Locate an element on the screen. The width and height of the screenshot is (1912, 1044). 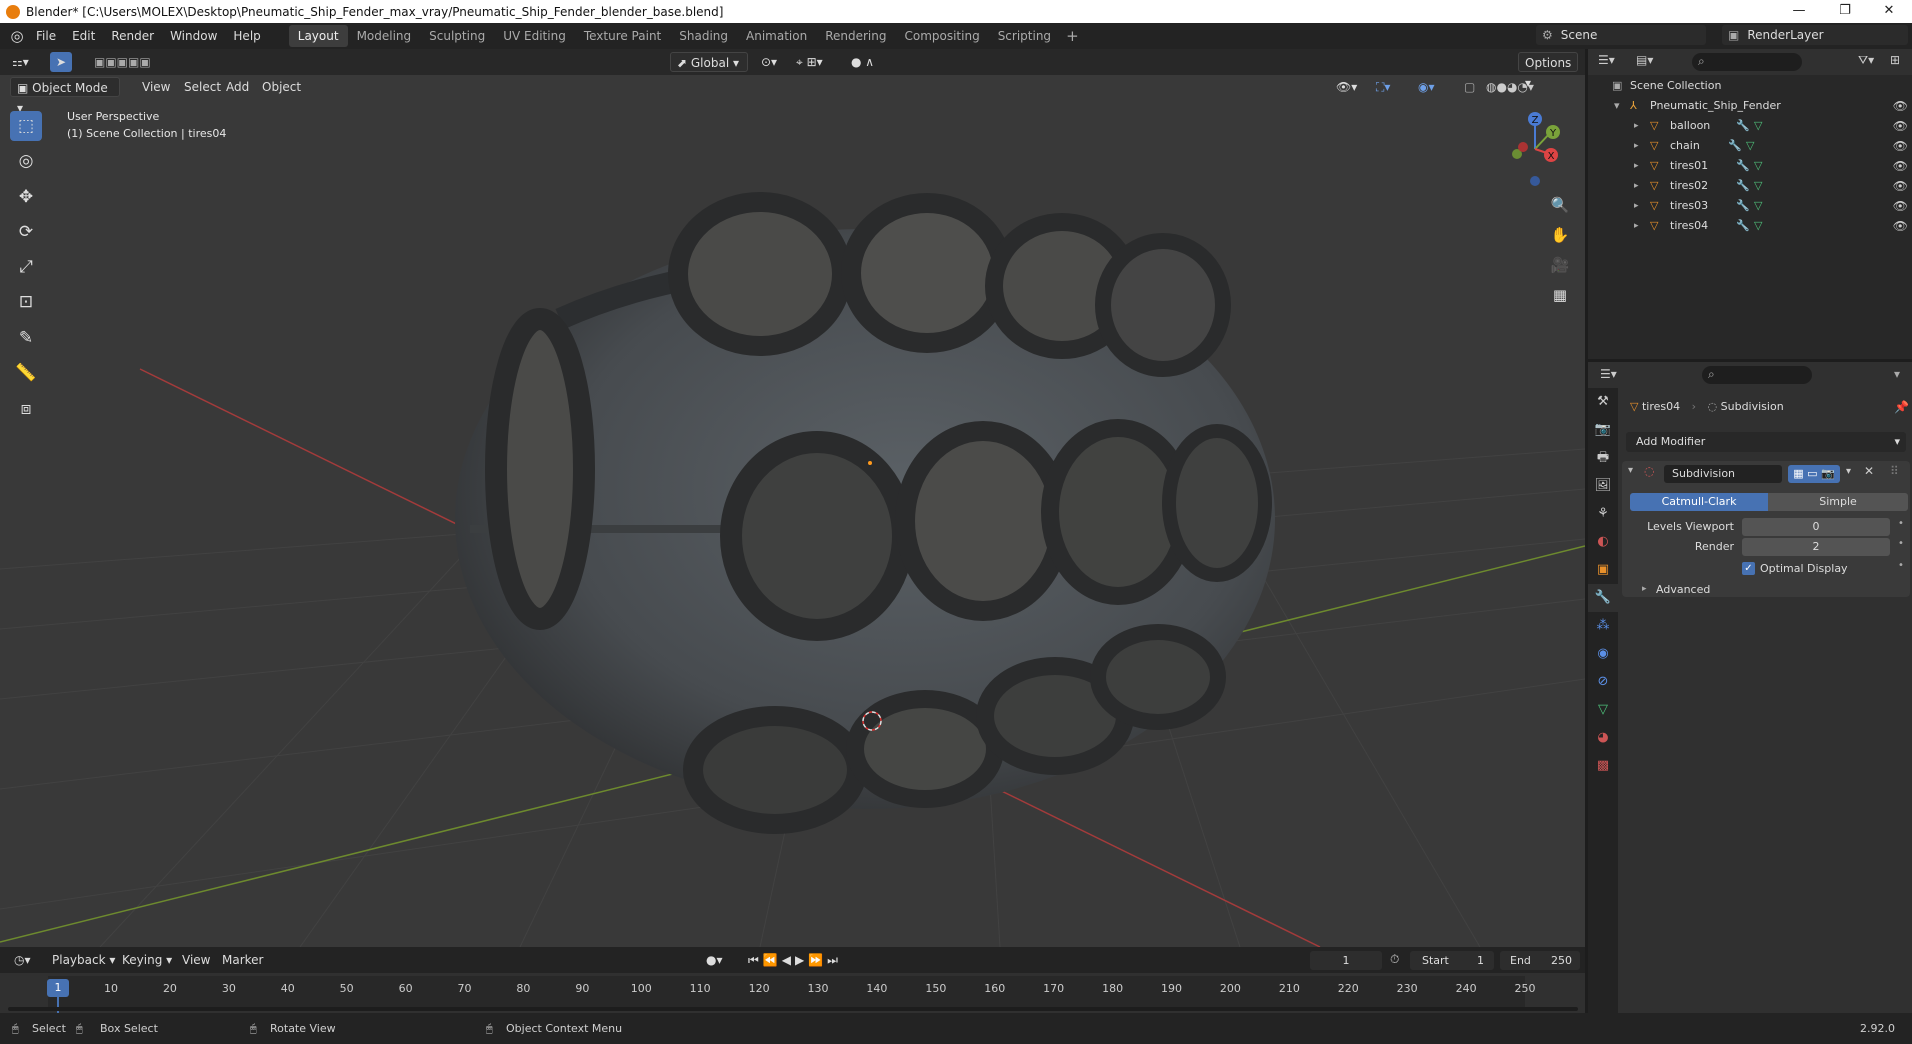
transform-orientation-dropdown: ⬈ Global ▾ is located at coordinates (709, 62).